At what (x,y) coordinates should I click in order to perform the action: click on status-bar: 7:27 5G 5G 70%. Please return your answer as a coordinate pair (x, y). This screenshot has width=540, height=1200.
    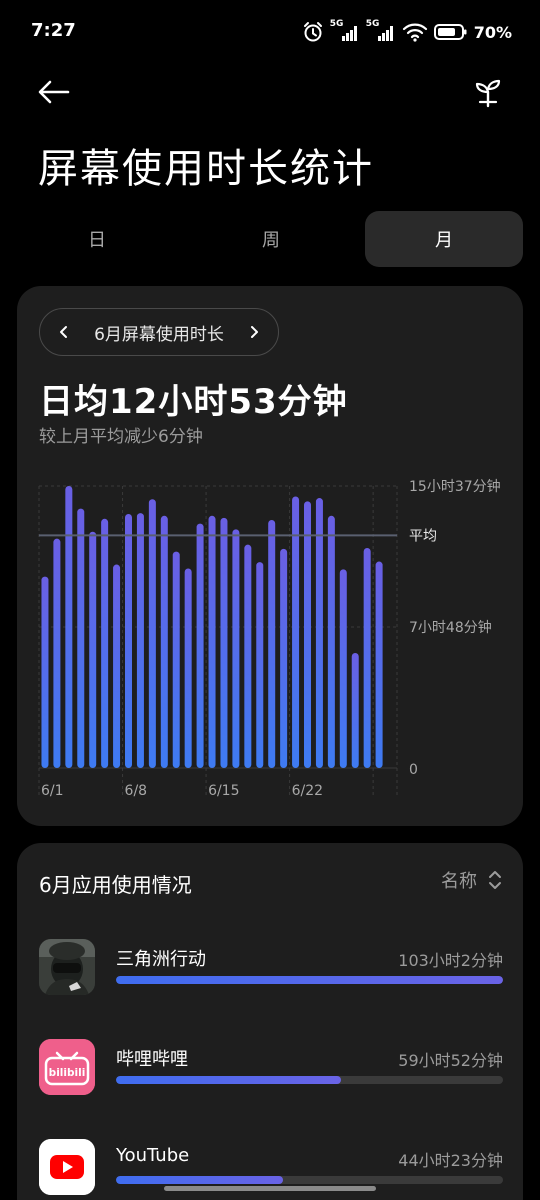
    Looking at the image, I should click on (270, 32).